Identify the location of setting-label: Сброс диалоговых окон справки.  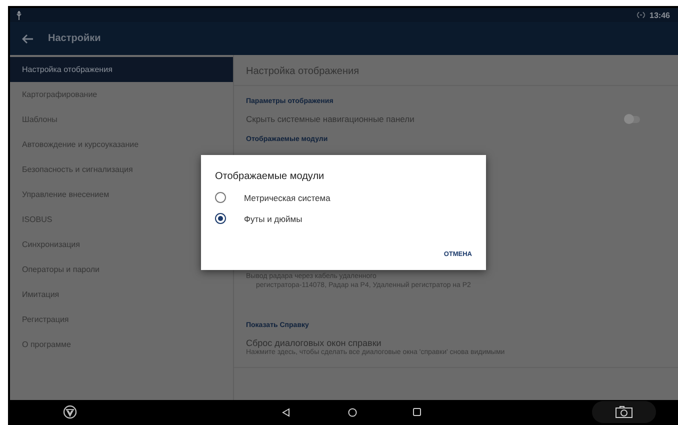
(462, 343).